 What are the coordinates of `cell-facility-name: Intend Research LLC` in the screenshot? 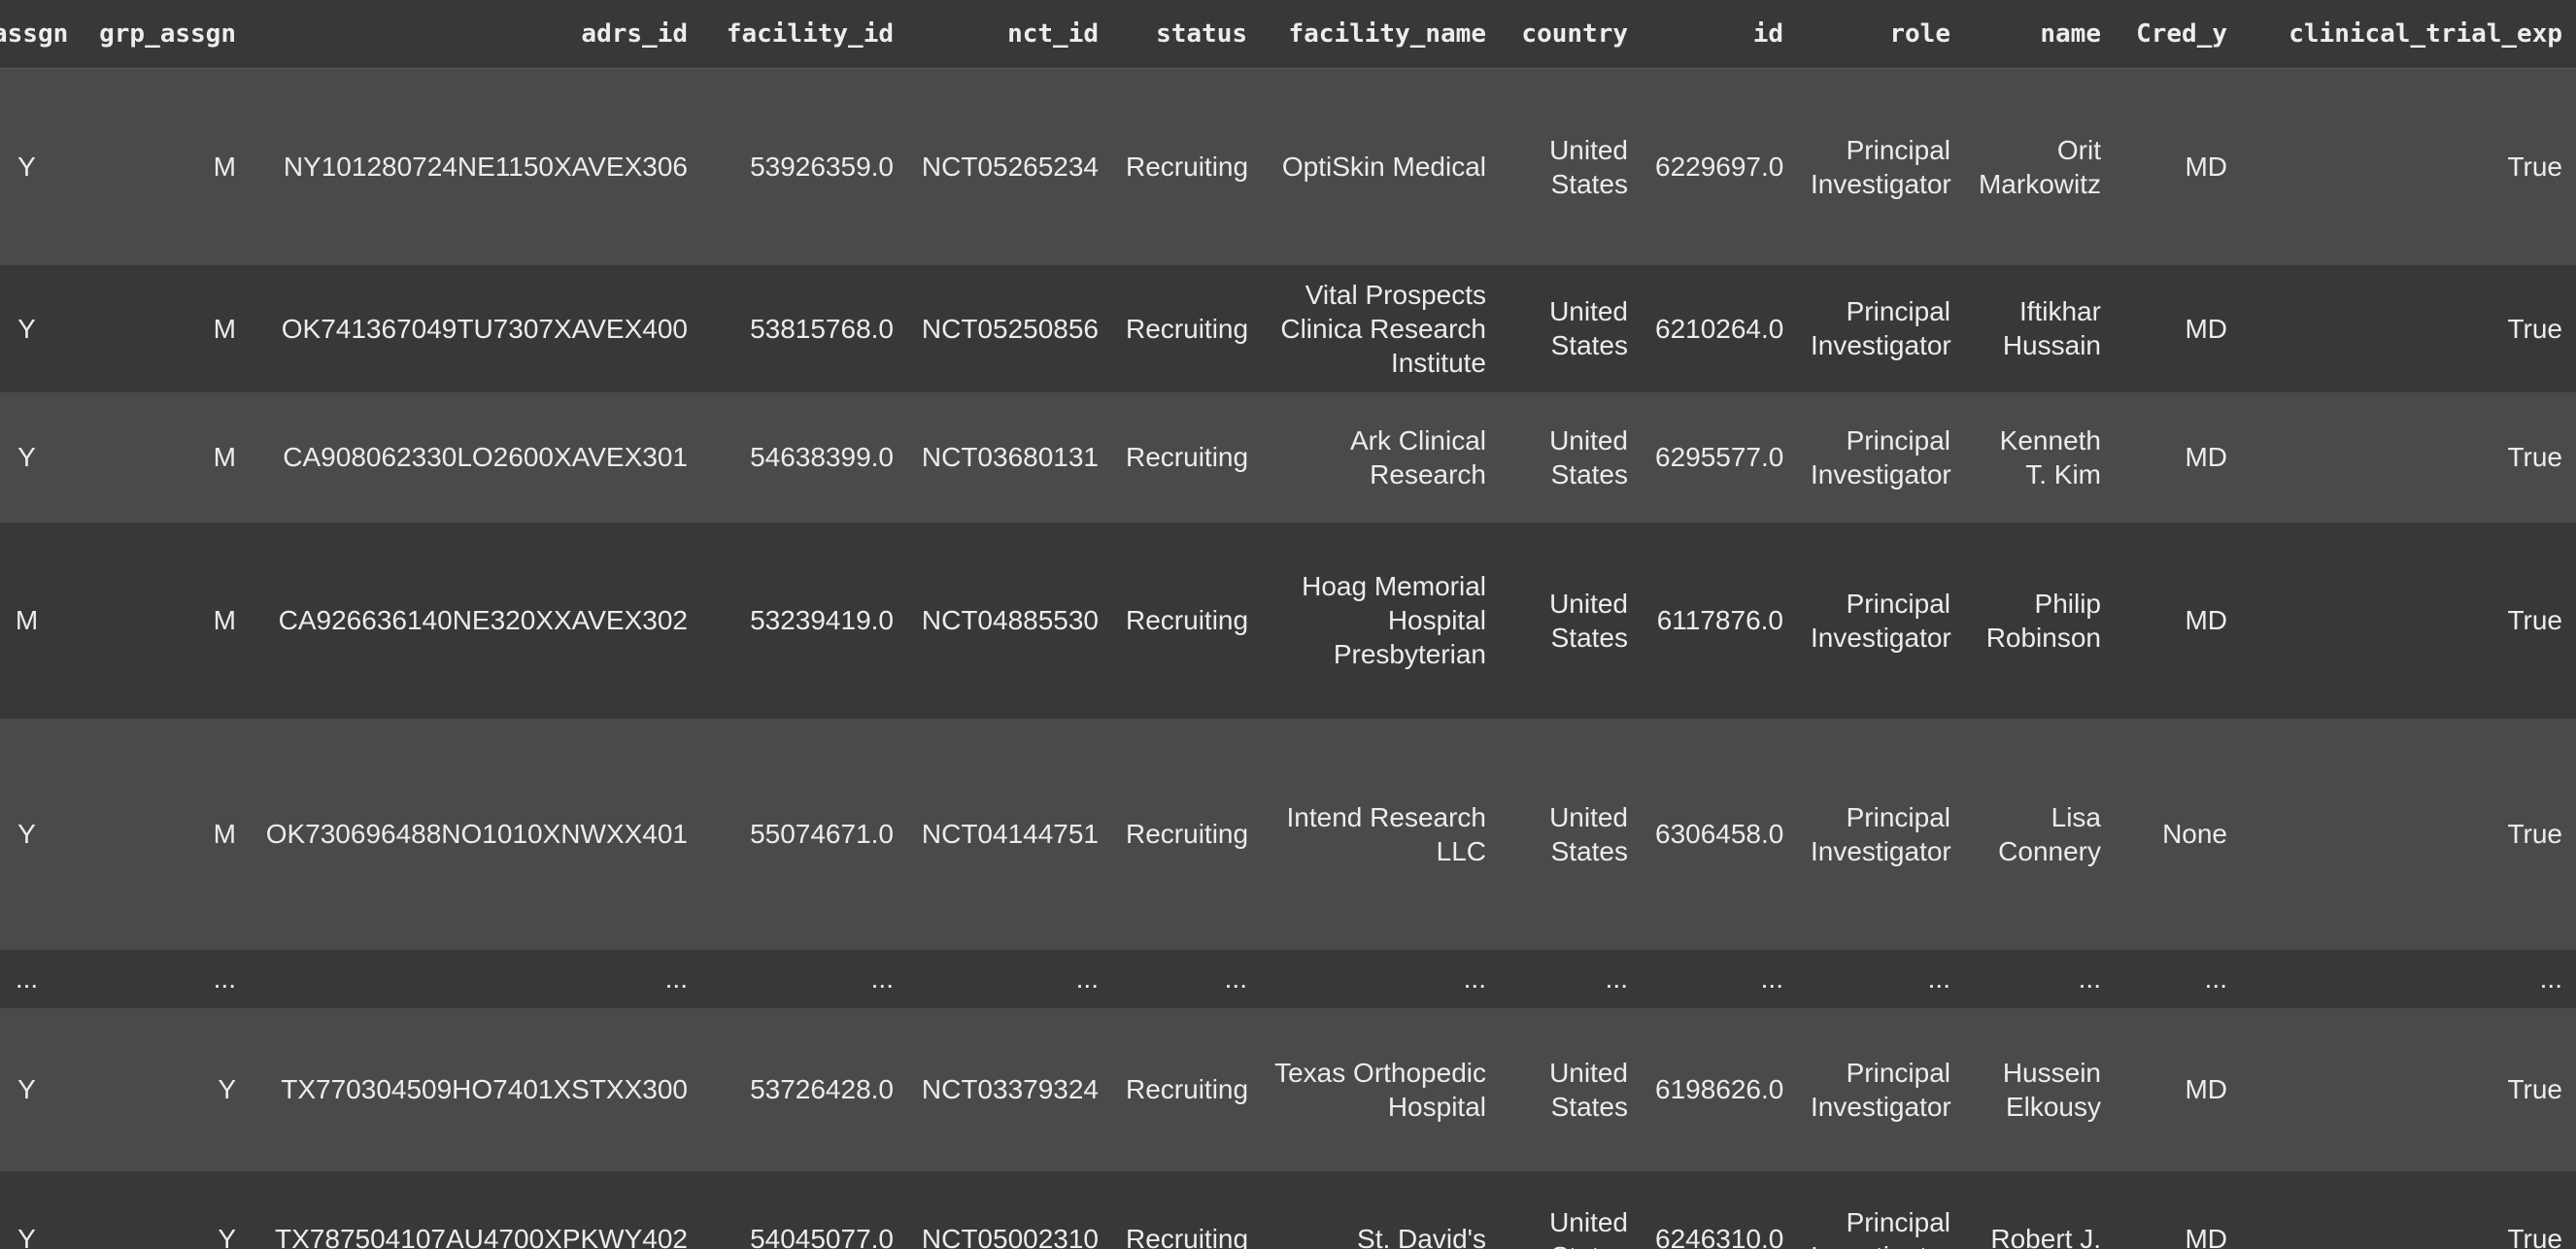 It's located at (1380, 834).